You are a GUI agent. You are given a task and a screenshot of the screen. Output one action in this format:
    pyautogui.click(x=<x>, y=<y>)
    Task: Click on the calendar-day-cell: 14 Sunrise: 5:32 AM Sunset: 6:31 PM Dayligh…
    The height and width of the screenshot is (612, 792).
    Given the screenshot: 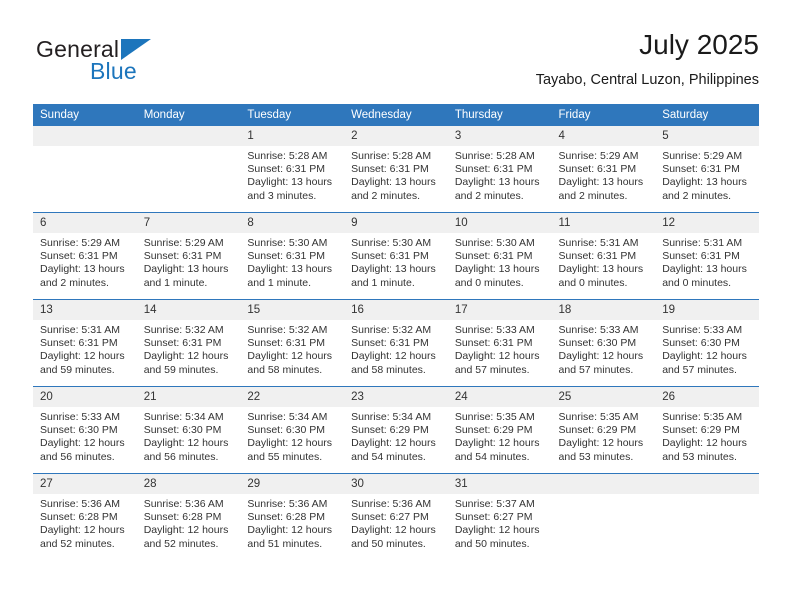 What is the action you would take?
    pyautogui.click(x=188, y=343)
    